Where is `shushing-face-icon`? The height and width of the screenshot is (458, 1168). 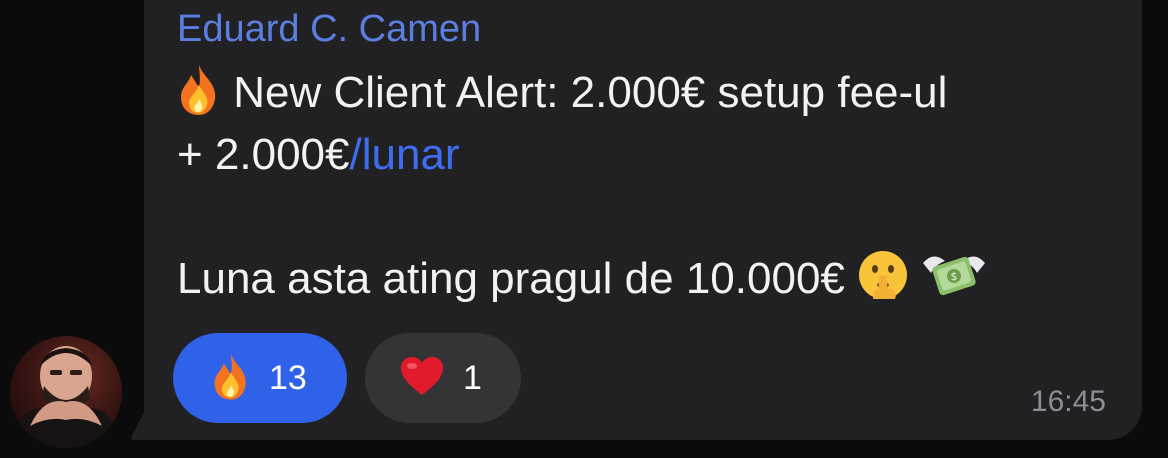 shushing-face-icon is located at coordinates (883, 283).